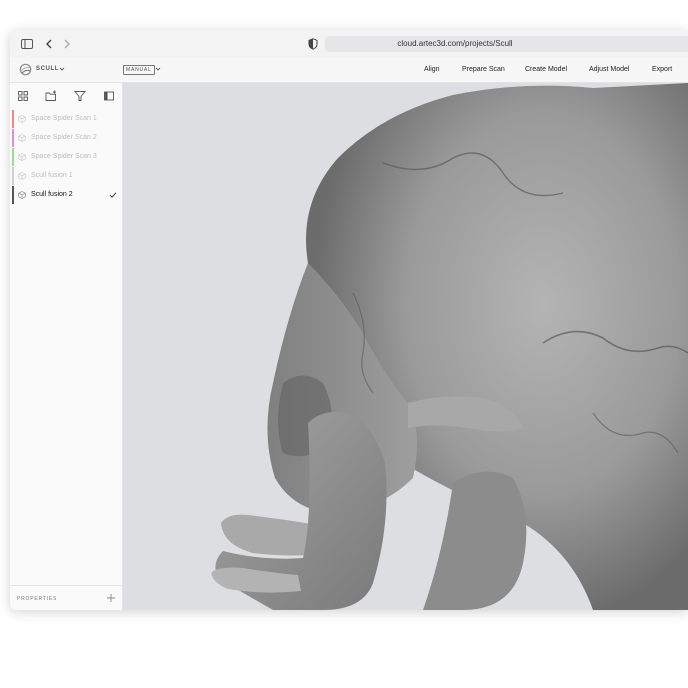 This screenshot has width=688, height=688. I want to click on properties-label: PROPERTIES, so click(37, 599).